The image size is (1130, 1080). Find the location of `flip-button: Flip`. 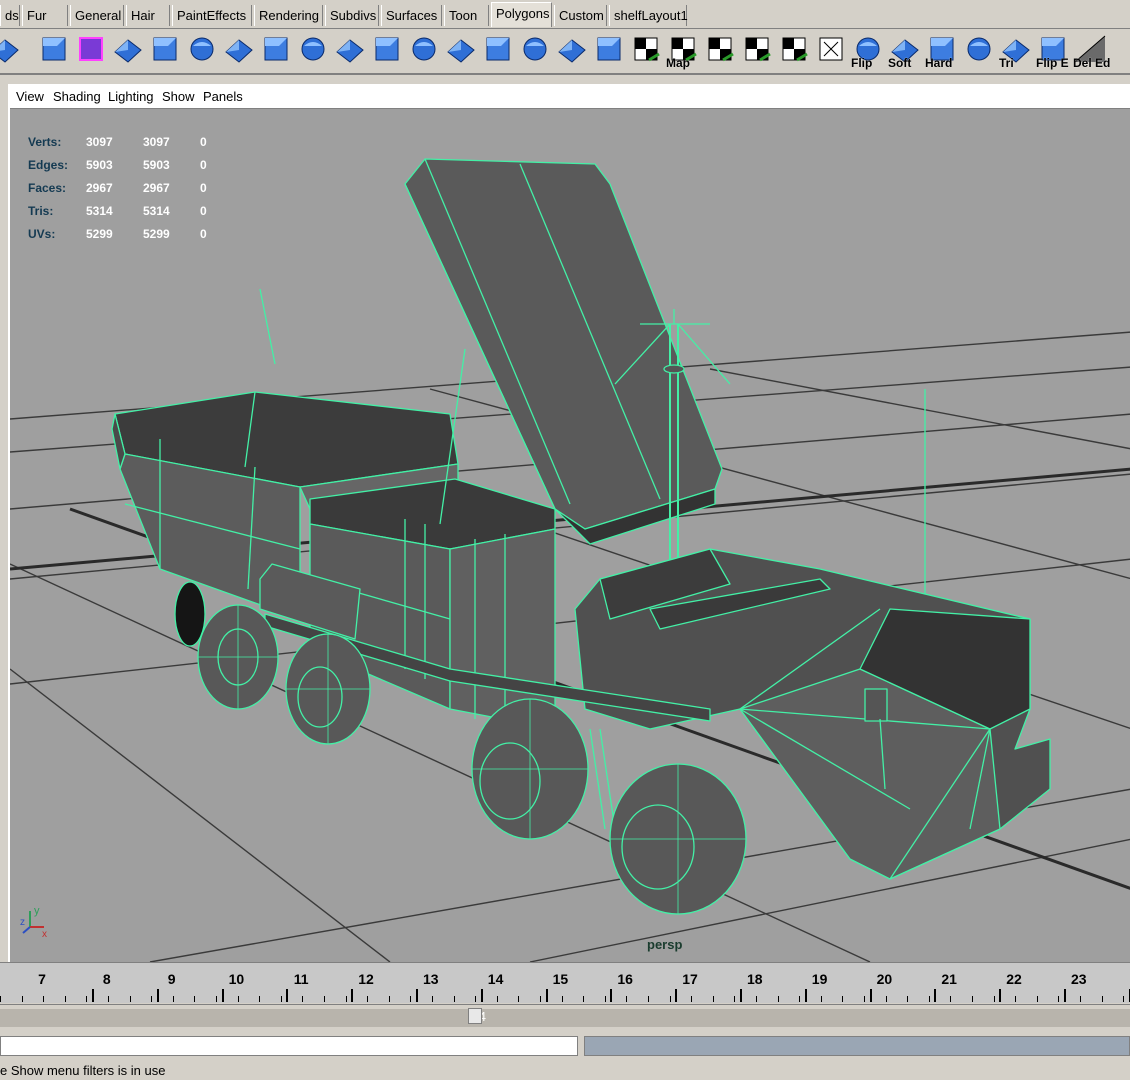

flip-button: Flip is located at coordinates (868, 51).